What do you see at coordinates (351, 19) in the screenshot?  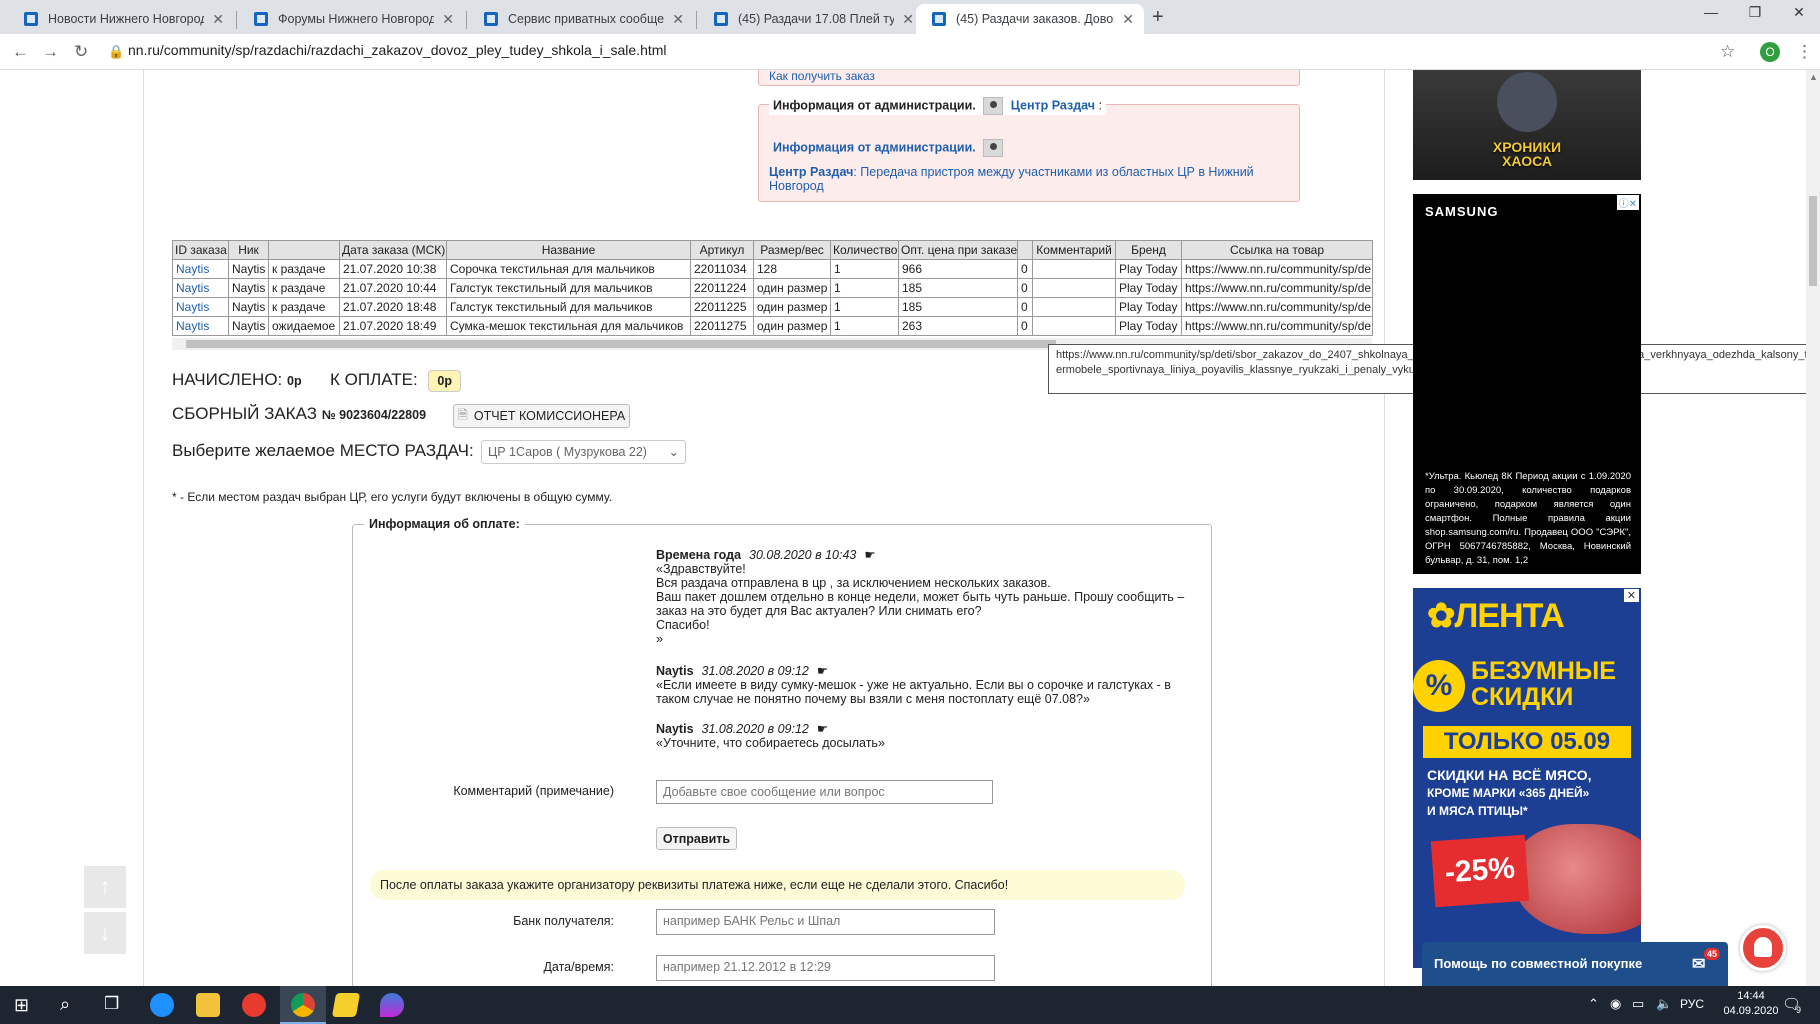 I see `browser-tab: Форумы Нижнего Новгорода н✕` at bounding box center [351, 19].